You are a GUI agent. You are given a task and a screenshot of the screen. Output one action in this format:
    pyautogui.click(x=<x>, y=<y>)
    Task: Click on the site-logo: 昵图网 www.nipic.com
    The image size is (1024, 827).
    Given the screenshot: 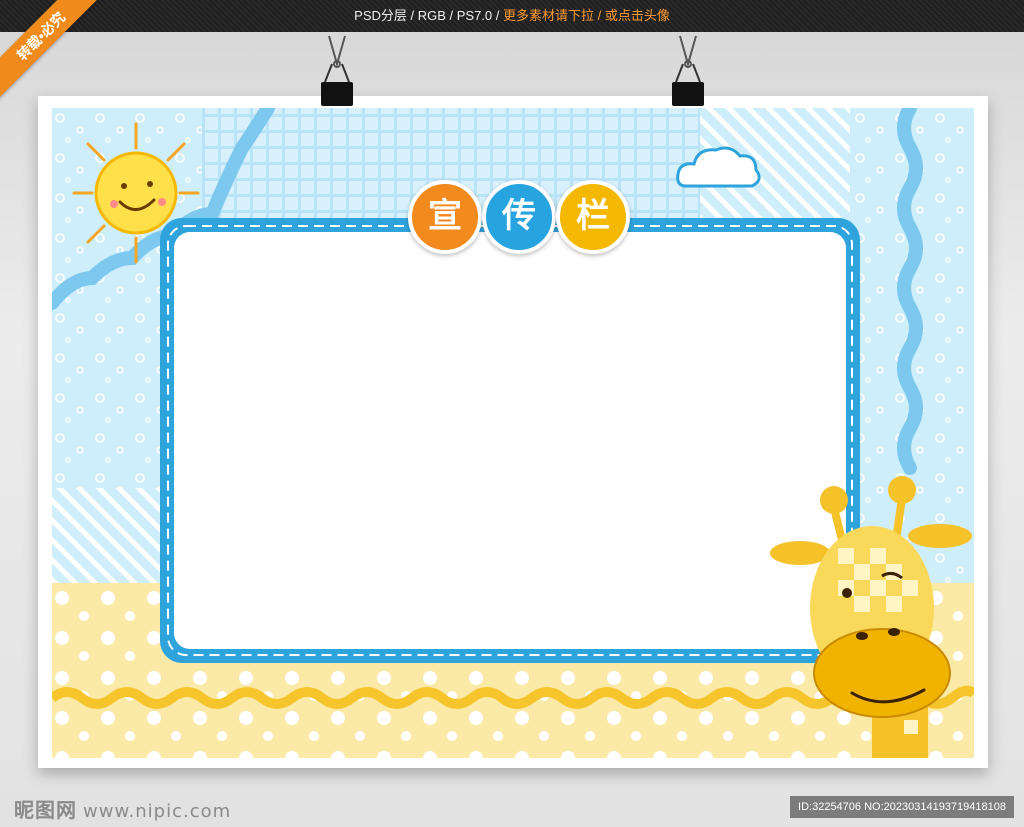 What is the action you would take?
    pyautogui.click(x=122, y=808)
    